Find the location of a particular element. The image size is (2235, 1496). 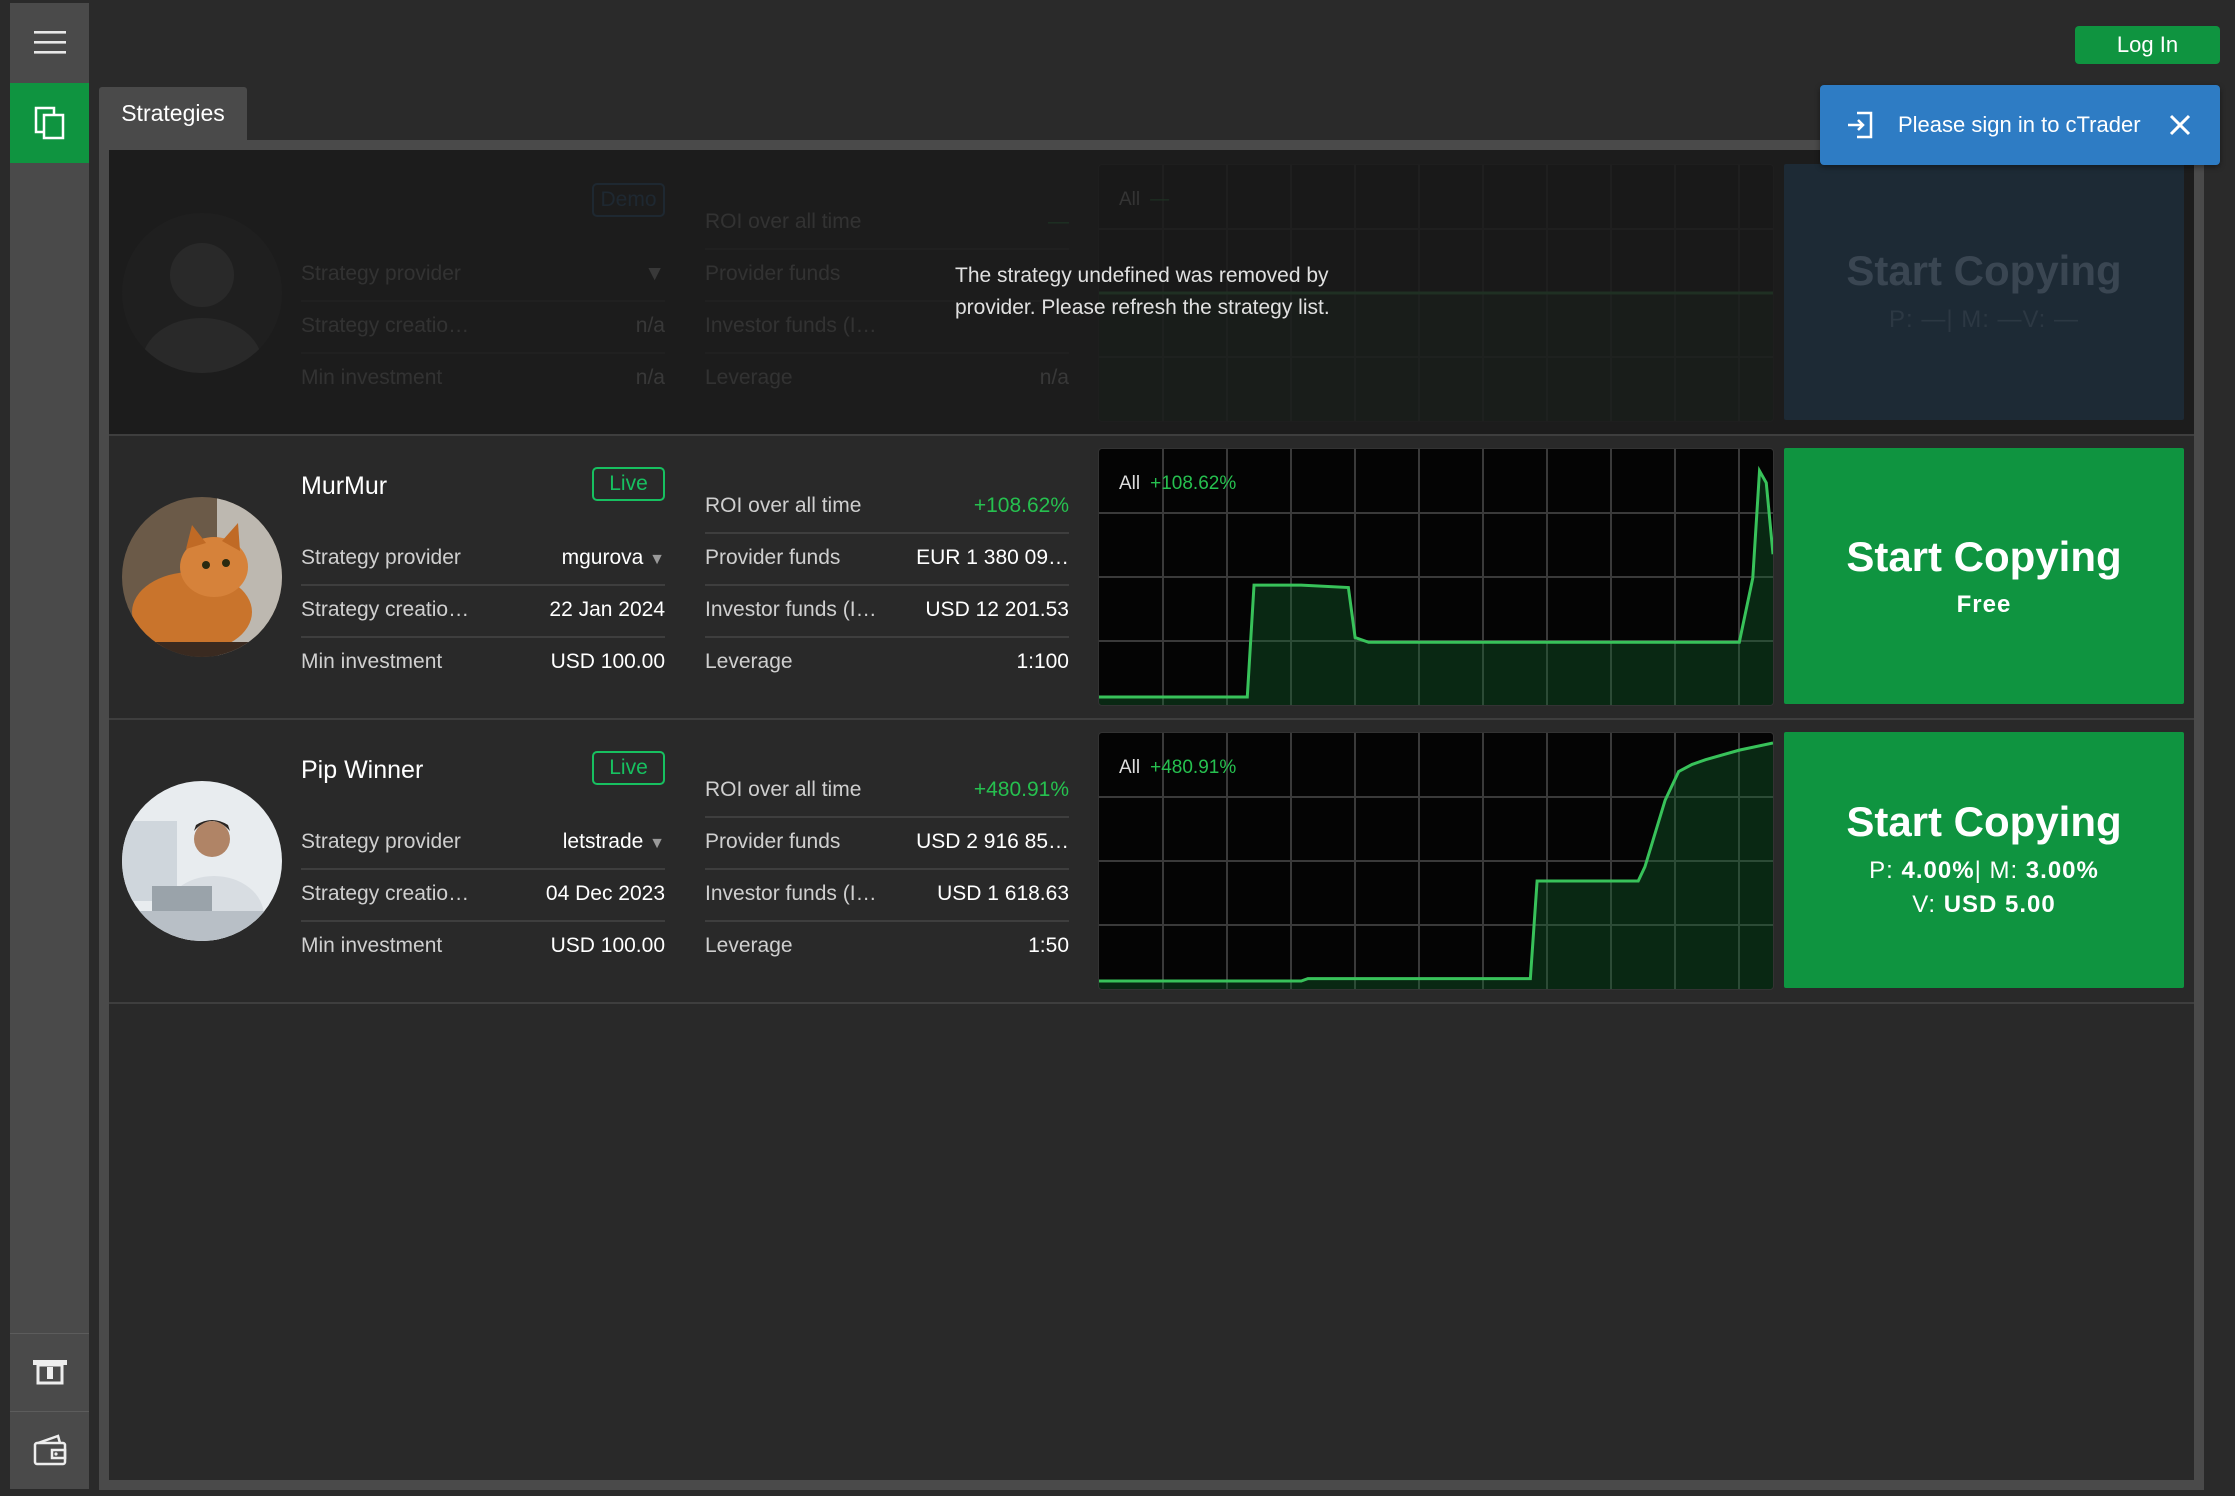

atm-icon is located at coordinates (49, 1372).